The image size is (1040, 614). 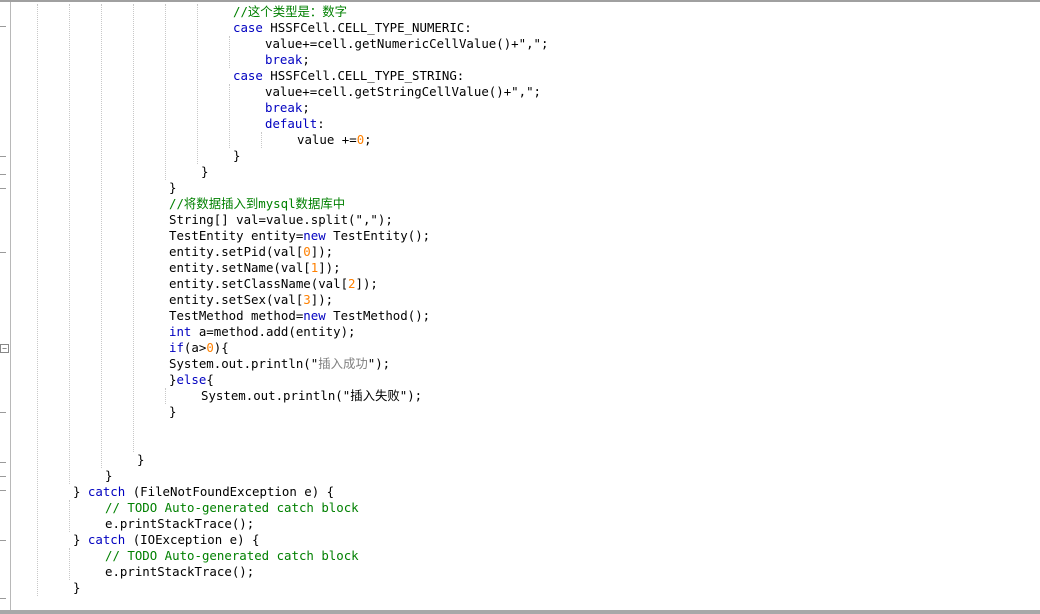 I want to click on code-token: default, so click(x=291, y=123).